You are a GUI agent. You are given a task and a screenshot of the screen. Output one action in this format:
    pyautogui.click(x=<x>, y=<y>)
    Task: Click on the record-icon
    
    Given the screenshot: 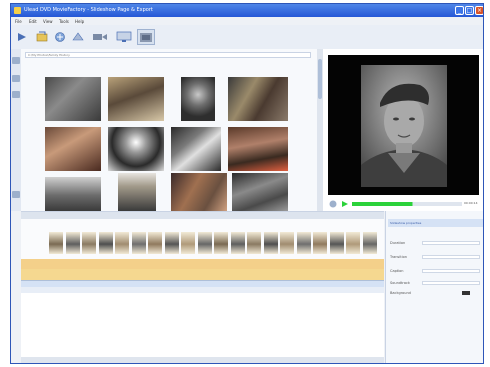 What is the action you would take?
    pyautogui.click(x=100, y=37)
    